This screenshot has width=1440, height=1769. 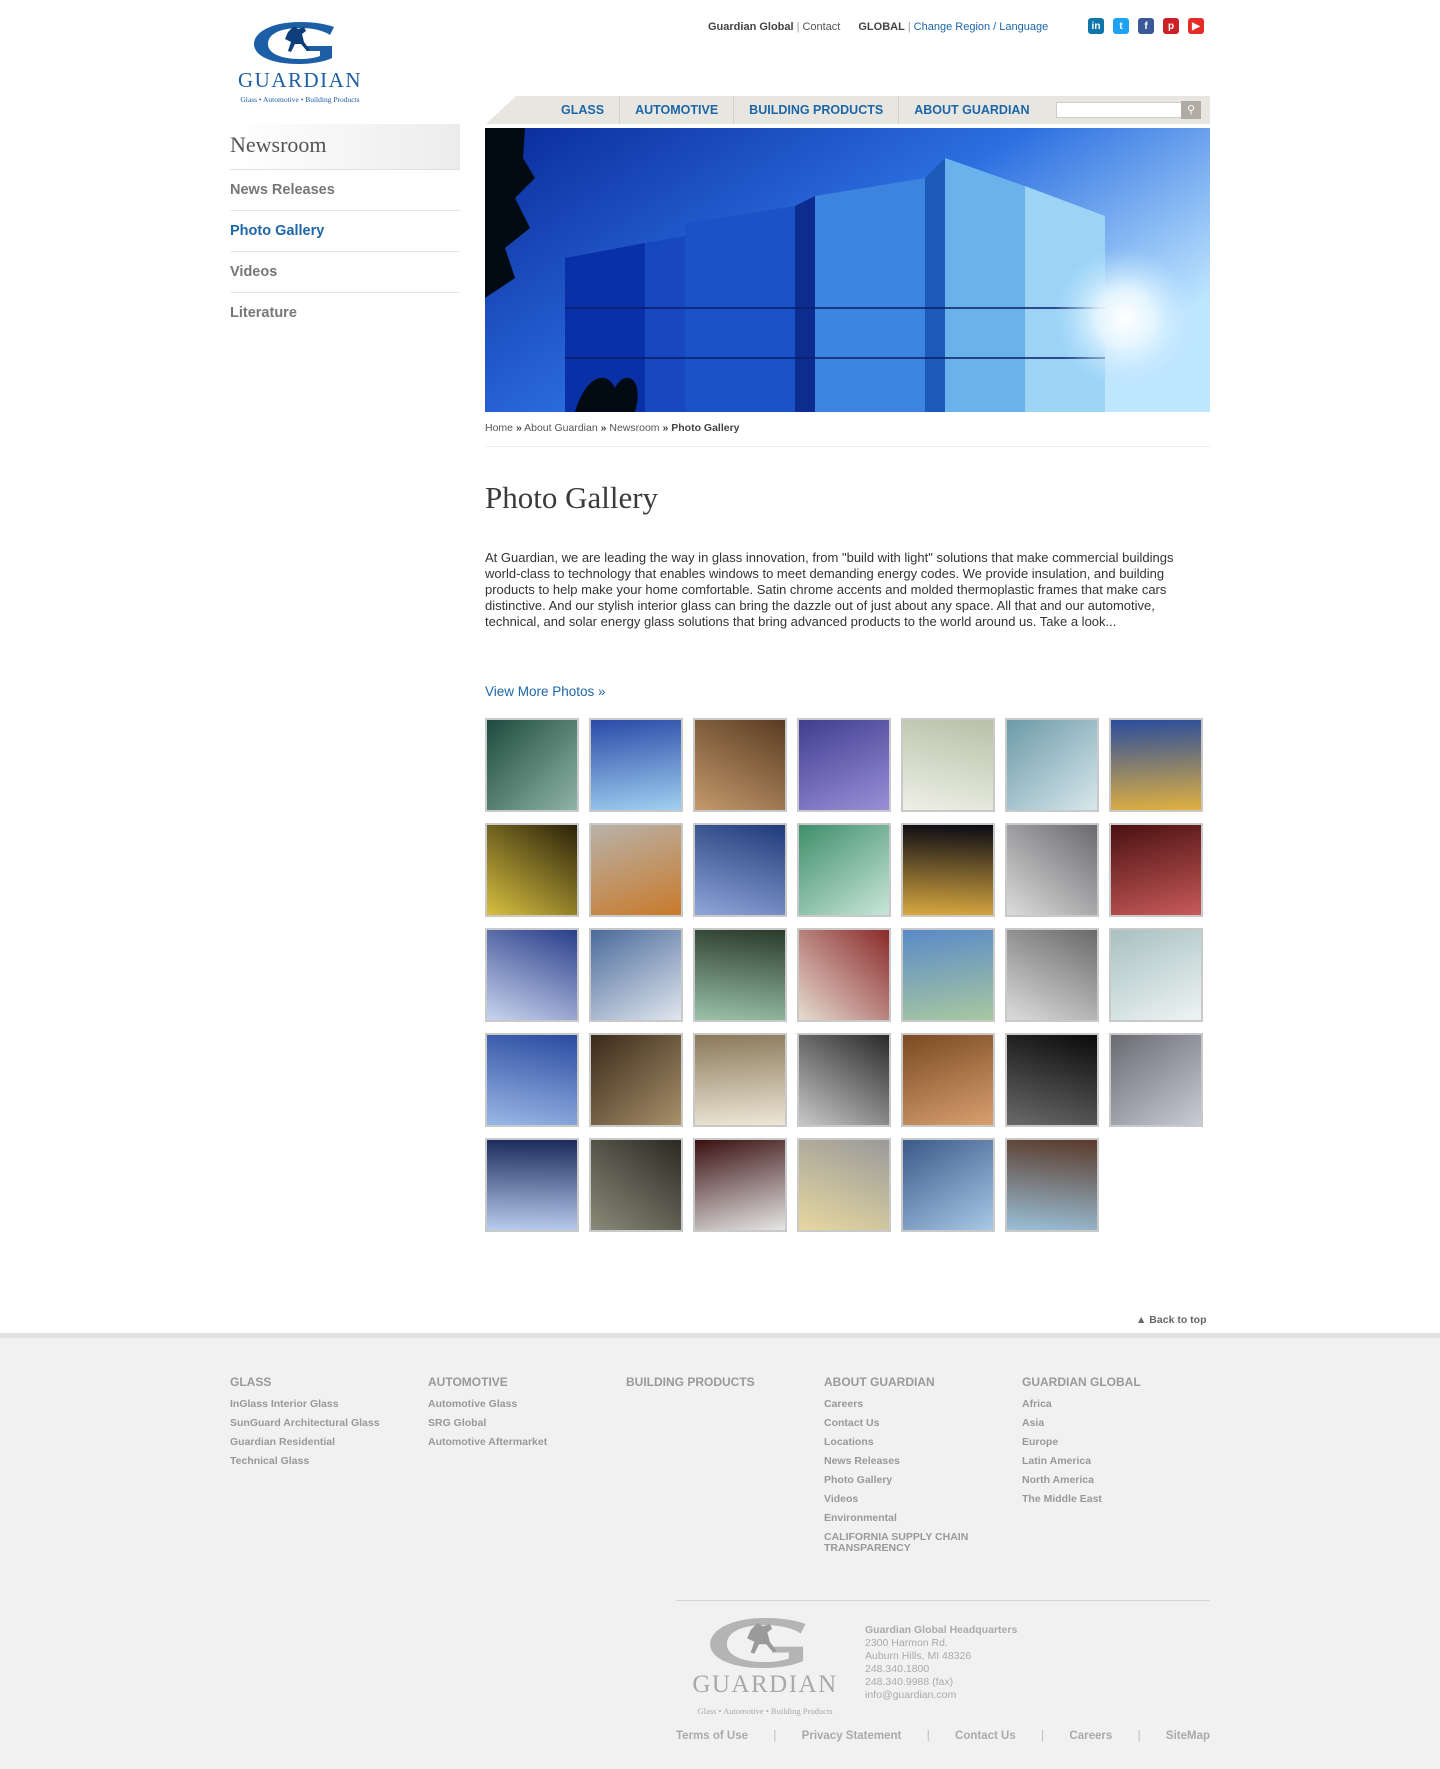 I want to click on footer-column-heading: ABOUT GUARDIAN, so click(x=919, y=1382).